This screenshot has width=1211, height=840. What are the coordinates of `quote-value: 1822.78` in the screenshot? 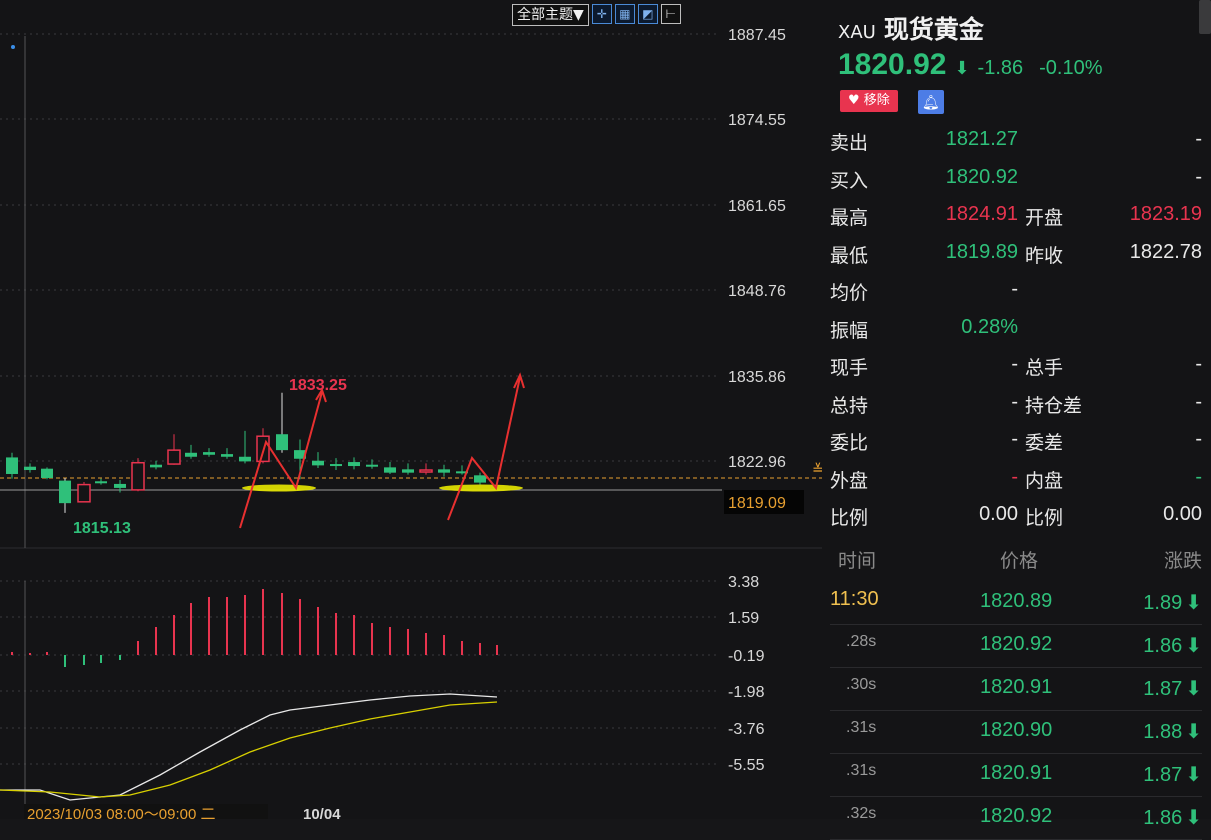 It's located at (1165, 251).